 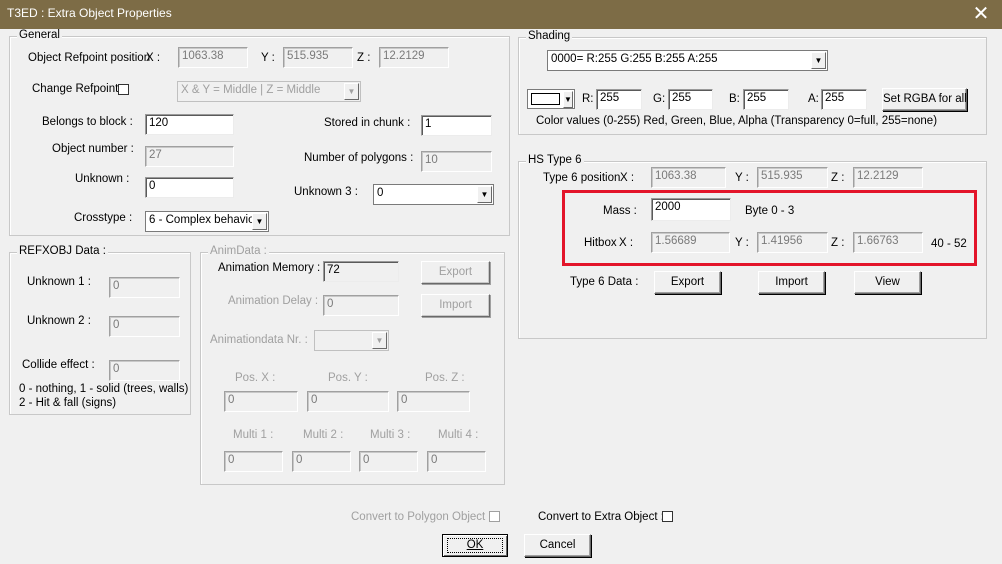 I want to click on posx-label: Pos. X :, so click(x=255, y=378).